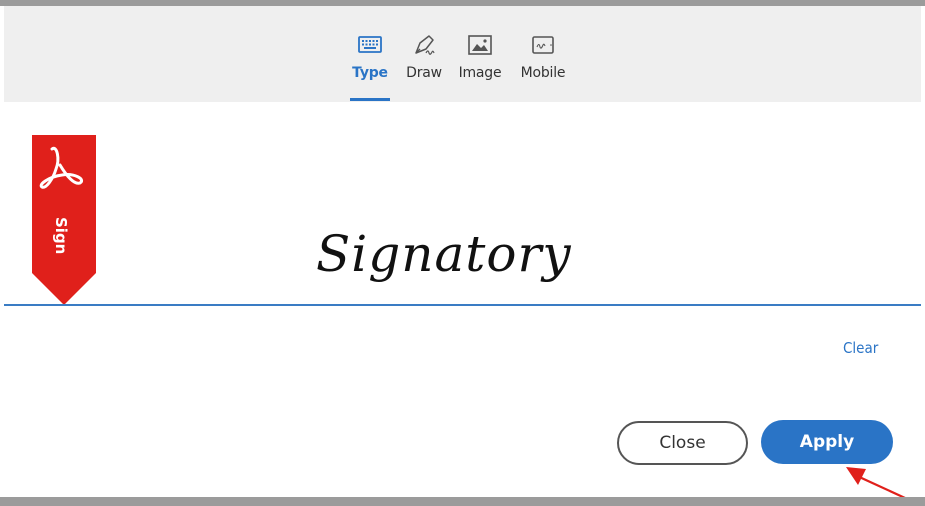 The height and width of the screenshot is (506, 925). What do you see at coordinates (543, 45) in the screenshot?
I see `mobile-icon` at bounding box center [543, 45].